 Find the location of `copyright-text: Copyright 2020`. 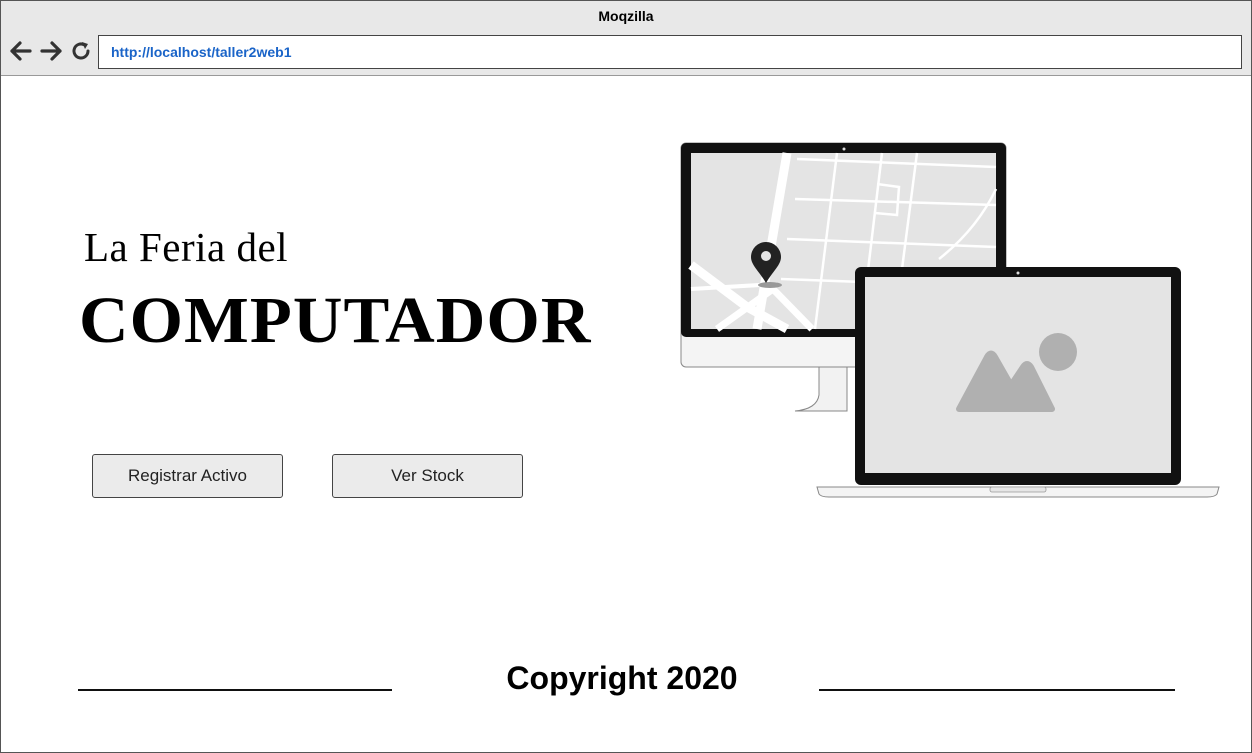

copyright-text: Copyright 2020 is located at coordinates (622, 678).